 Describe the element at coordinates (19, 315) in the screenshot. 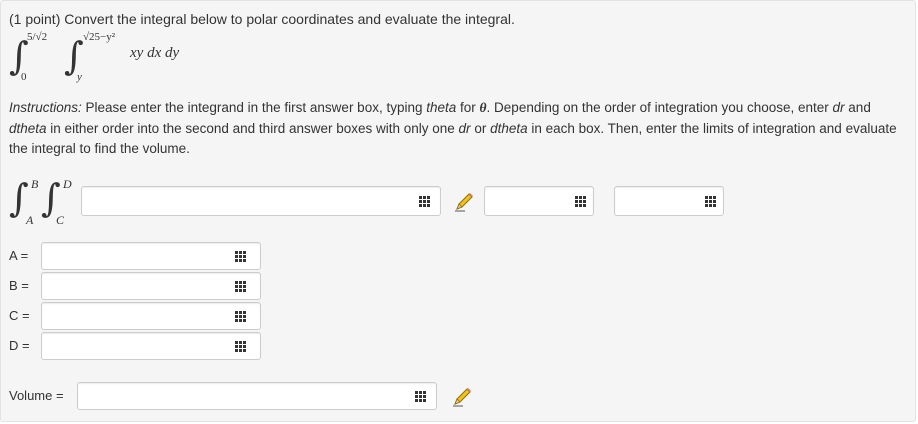

I see `limit-c-label: C =` at that location.